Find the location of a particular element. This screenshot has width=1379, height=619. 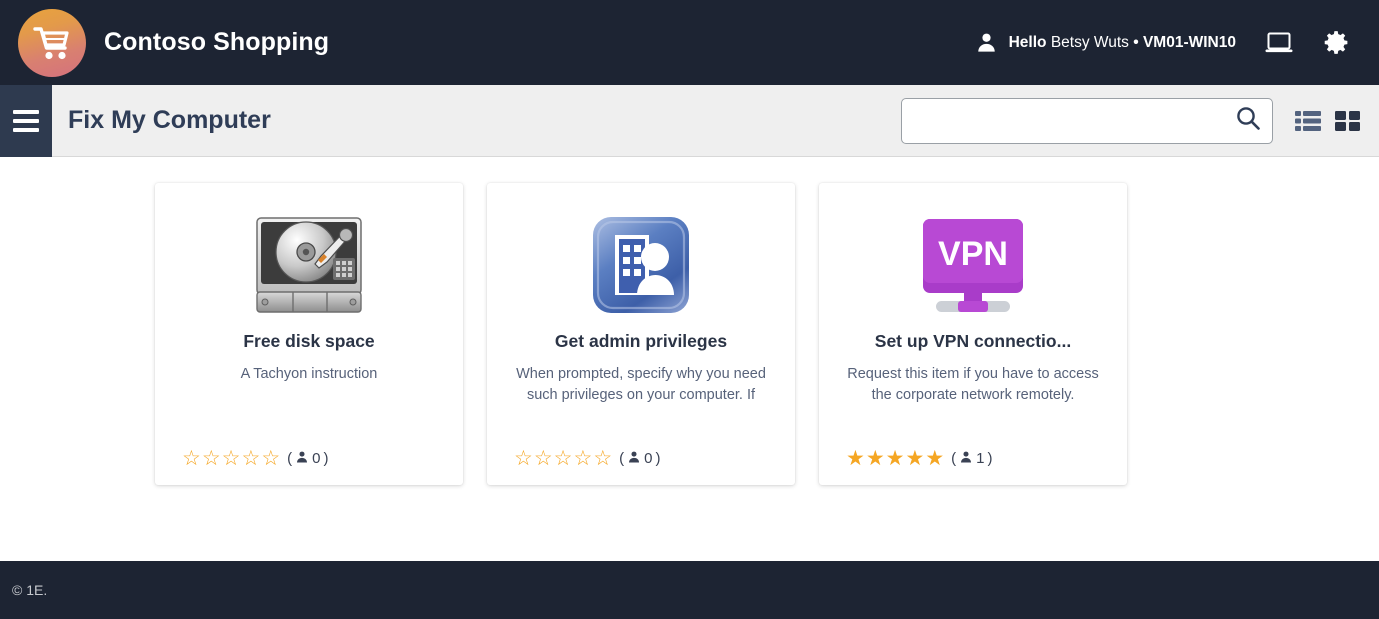

brand-area: Contoso Shopping is located at coordinates (174, 42).